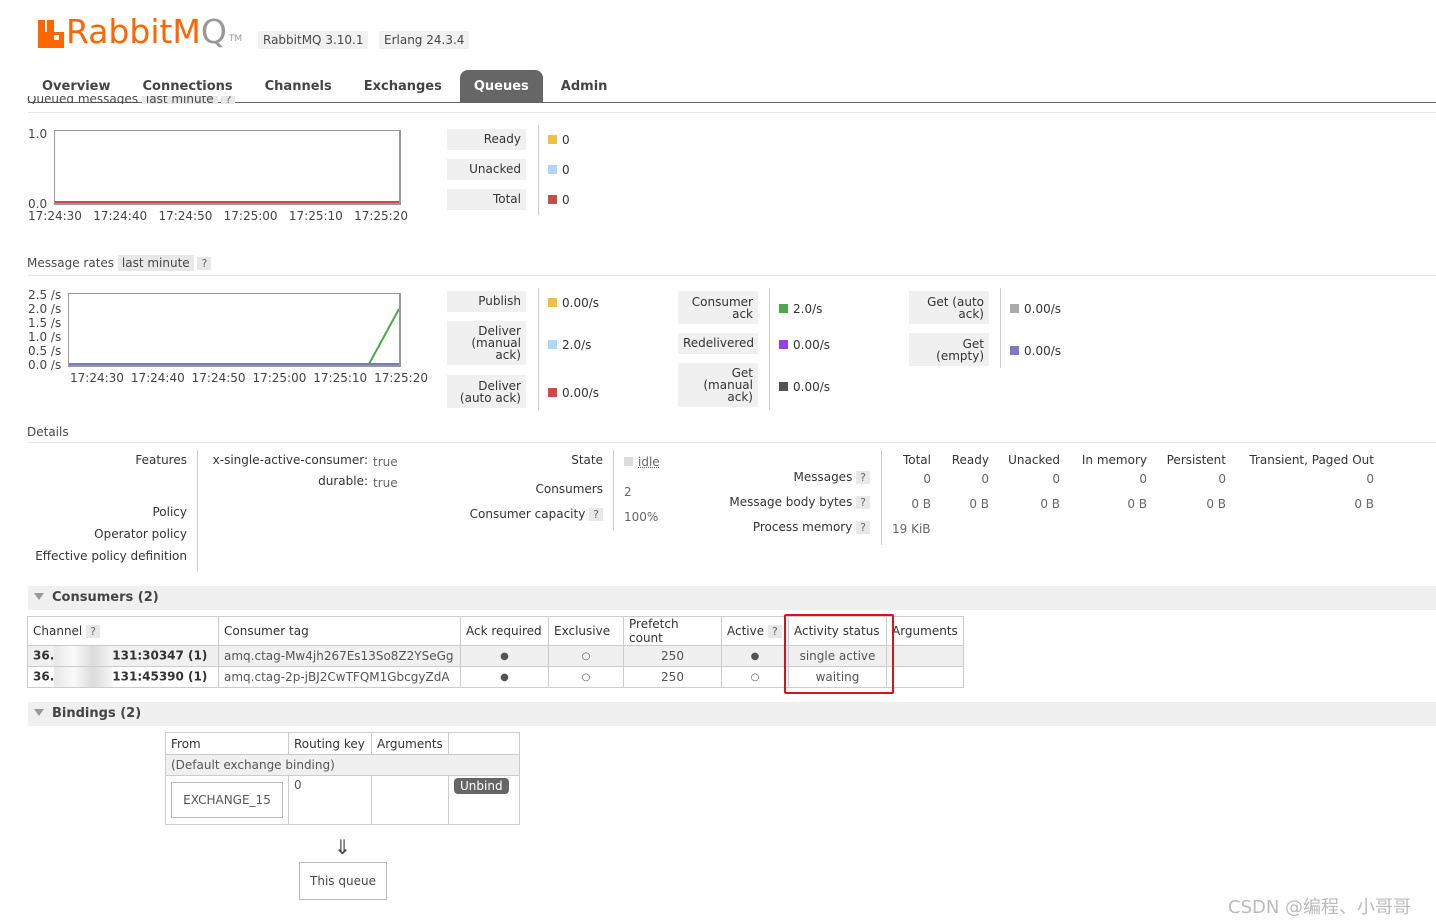 This screenshot has height=923, width=1436. I want to click on messages-total: 0, so click(927, 479).